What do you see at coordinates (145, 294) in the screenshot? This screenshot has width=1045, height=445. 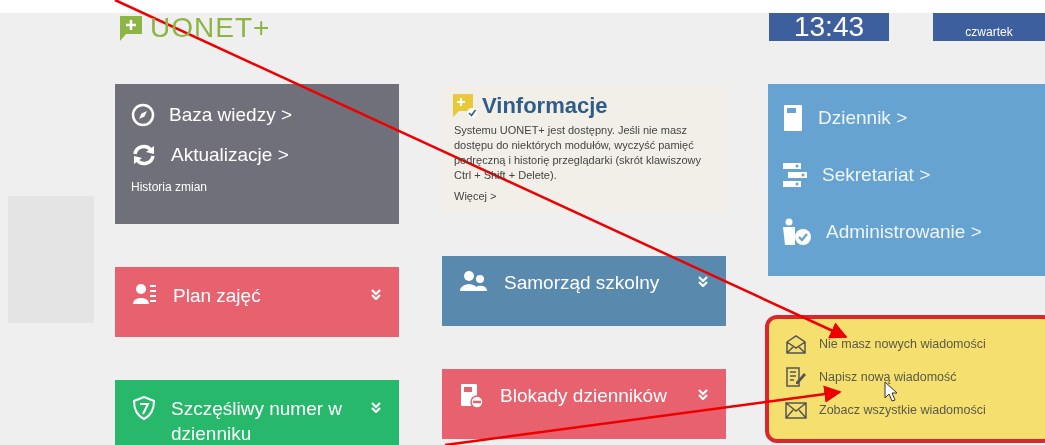 I see `contact-list-icon` at bounding box center [145, 294].